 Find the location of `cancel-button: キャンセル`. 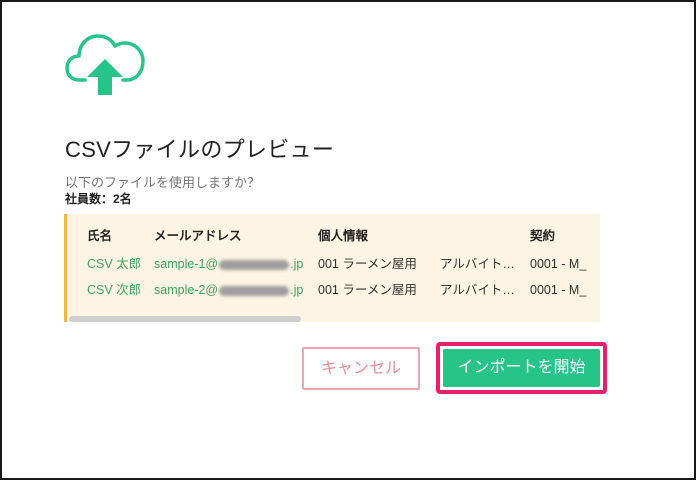

cancel-button: キャンセル is located at coordinates (361, 368).